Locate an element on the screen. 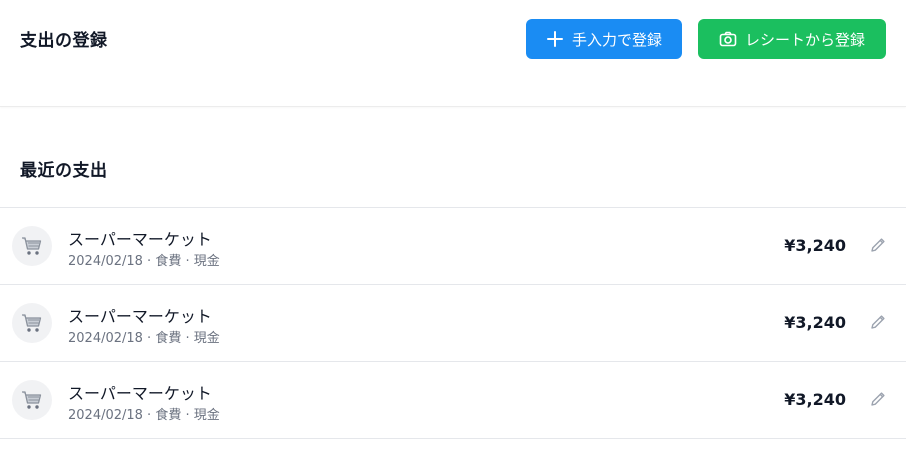 This screenshot has height=476, width=906. receipt-entry-label: レシートから登録 is located at coordinates (804, 39).